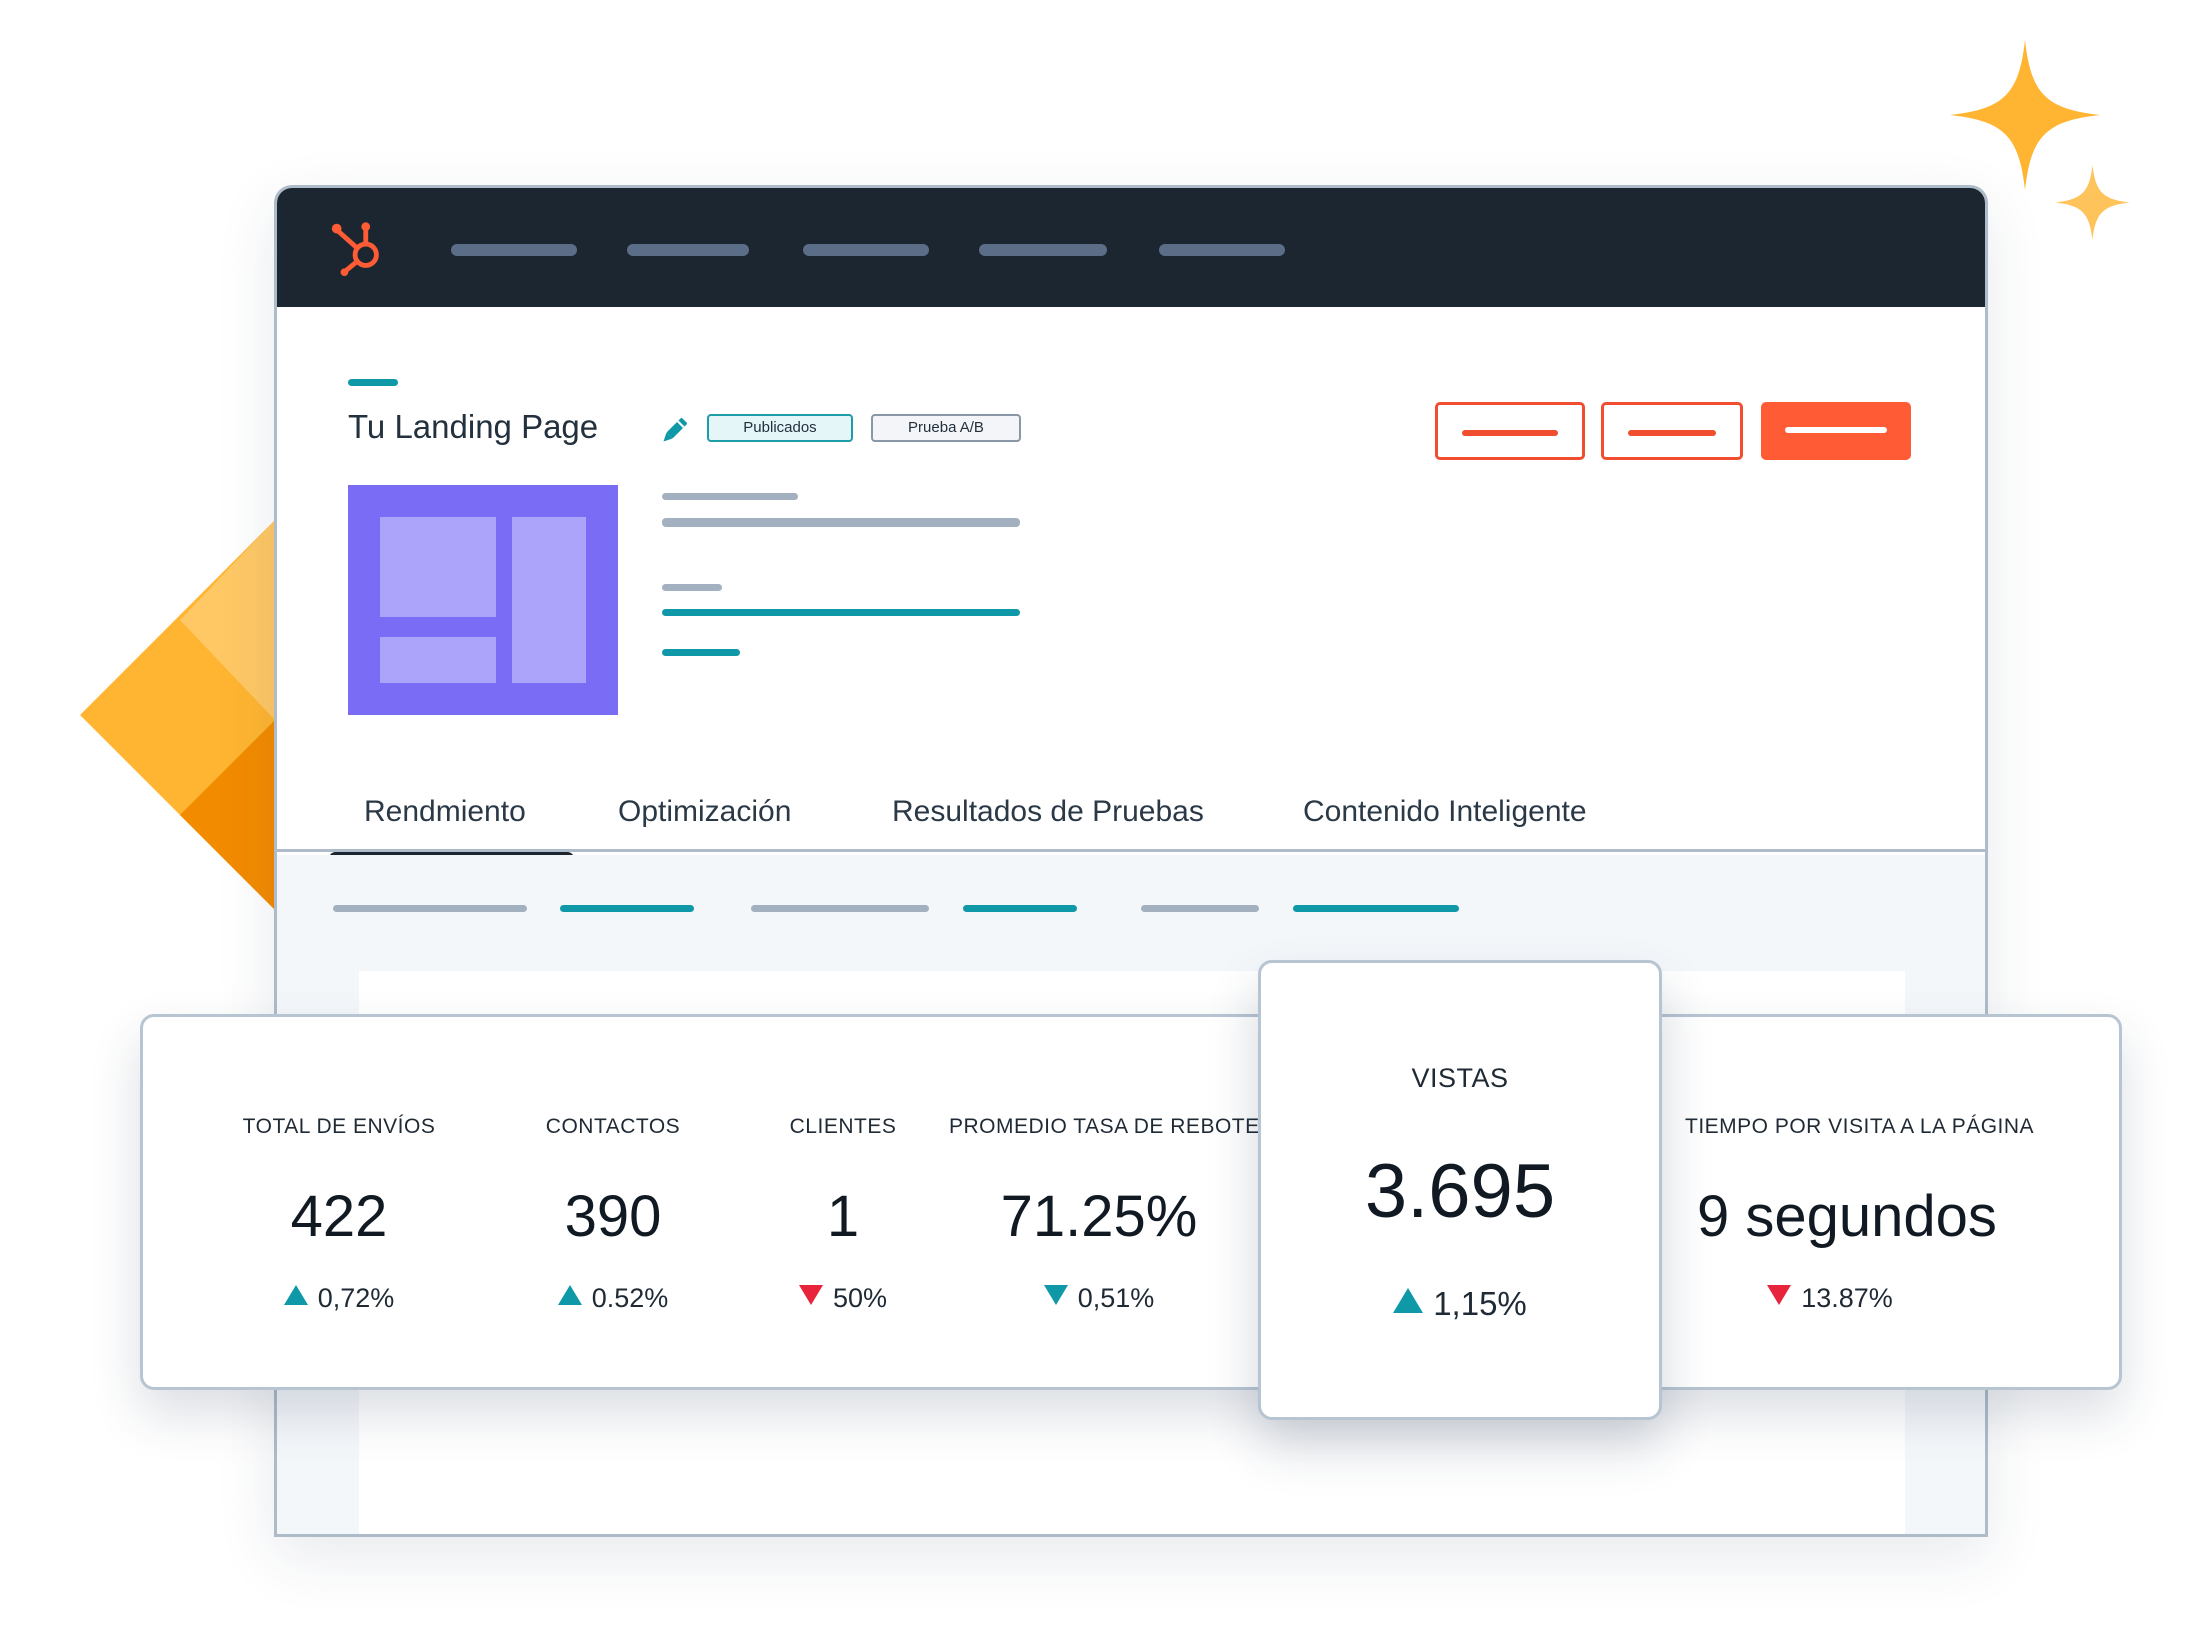  What do you see at coordinates (843, 1298) in the screenshot?
I see `stat-change: 50%` at bounding box center [843, 1298].